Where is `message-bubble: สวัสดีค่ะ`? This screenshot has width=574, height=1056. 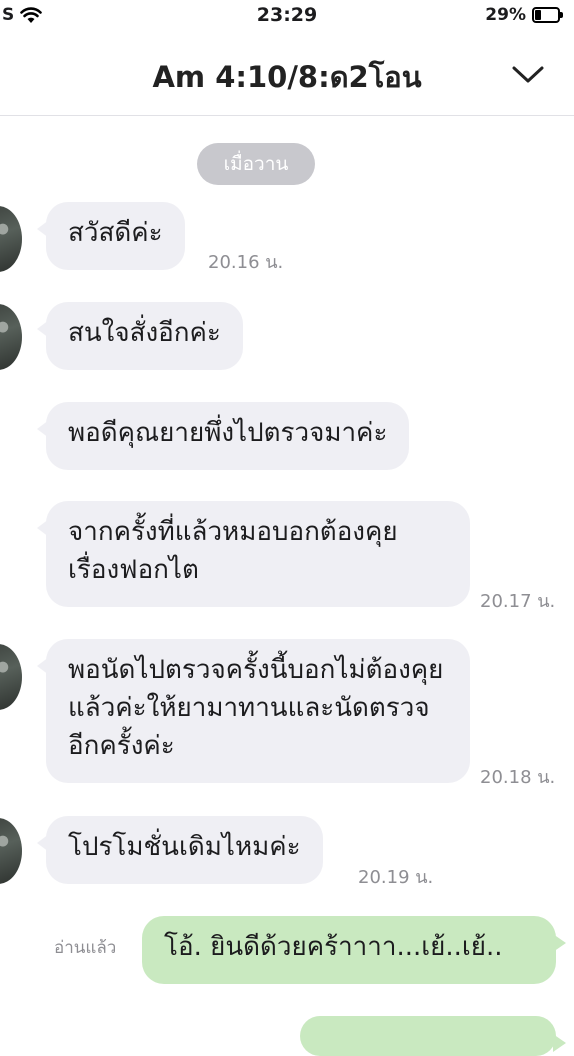
message-bubble: สวัสดีค่ะ is located at coordinates (111, 236).